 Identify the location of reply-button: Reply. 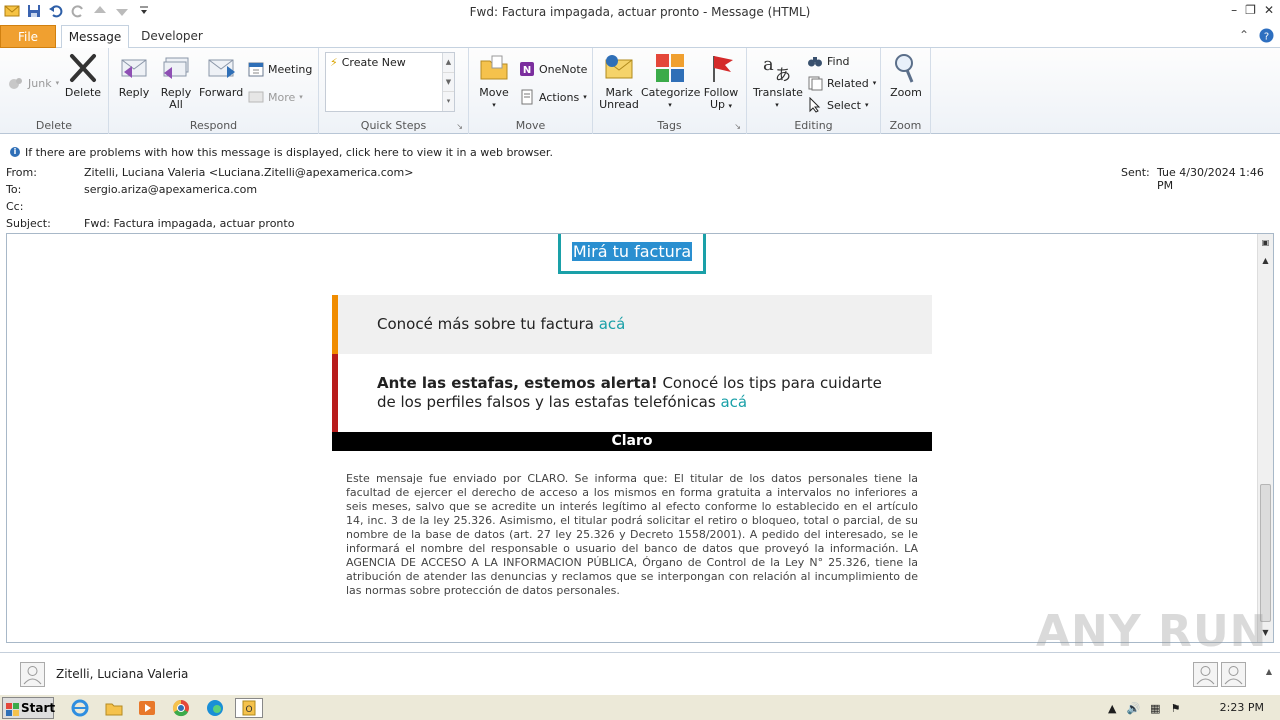
(134, 75).